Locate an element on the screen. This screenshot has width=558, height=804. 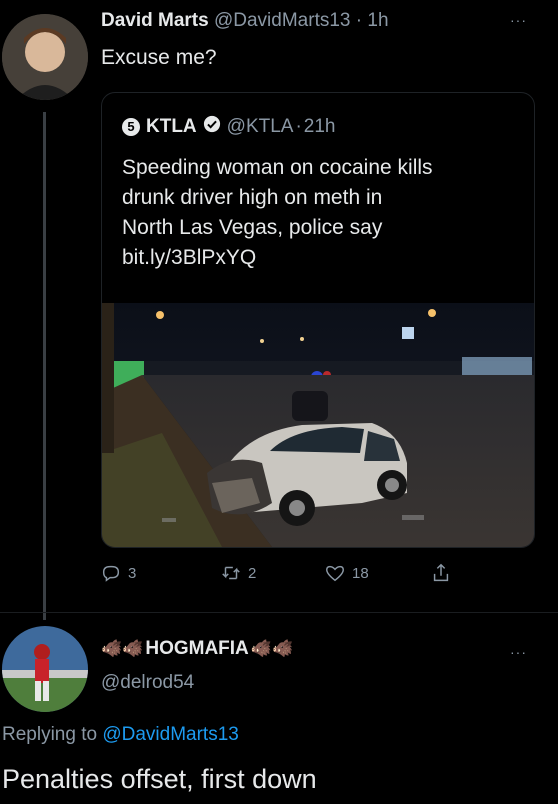
retweet-button: 2 is located at coordinates (238, 573).